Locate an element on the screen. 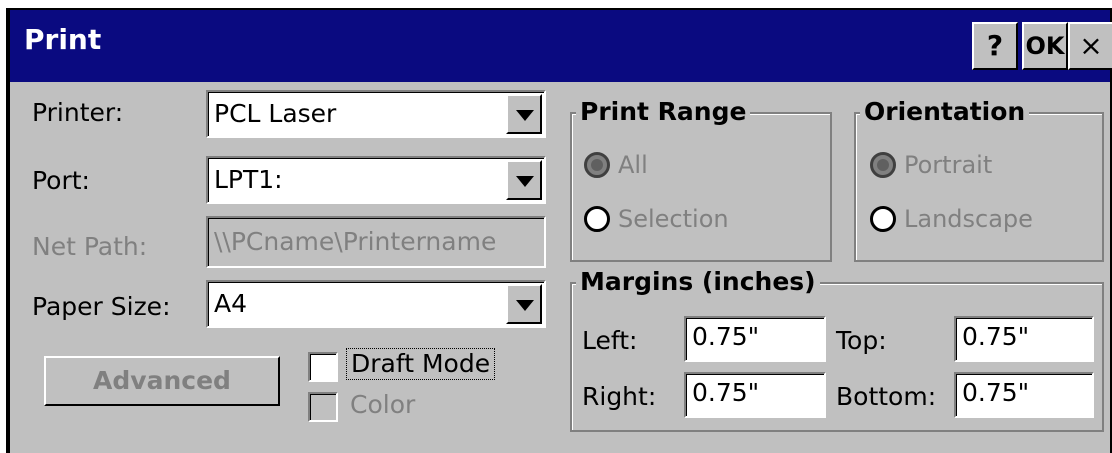 This screenshot has width=1112, height=453. advanced-button: Advanced is located at coordinates (162, 381).